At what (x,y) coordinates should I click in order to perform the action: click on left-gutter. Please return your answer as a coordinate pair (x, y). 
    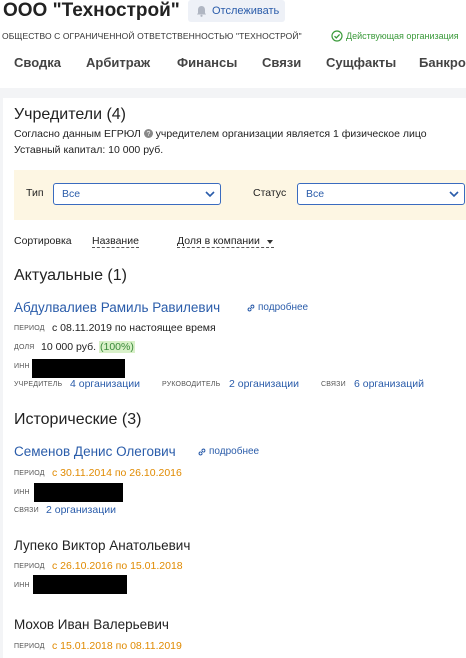
    Looking at the image, I should click on (1, 373).